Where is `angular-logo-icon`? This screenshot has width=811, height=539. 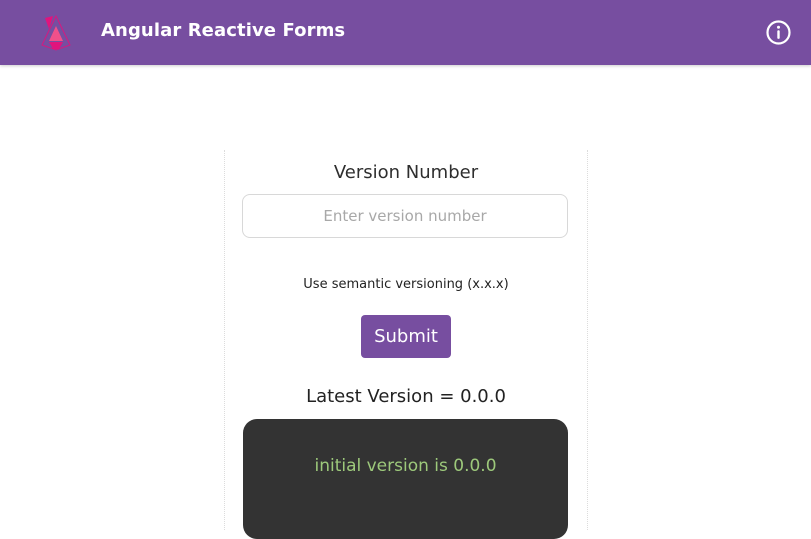
angular-logo-icon is located at coordinates (56, 33).